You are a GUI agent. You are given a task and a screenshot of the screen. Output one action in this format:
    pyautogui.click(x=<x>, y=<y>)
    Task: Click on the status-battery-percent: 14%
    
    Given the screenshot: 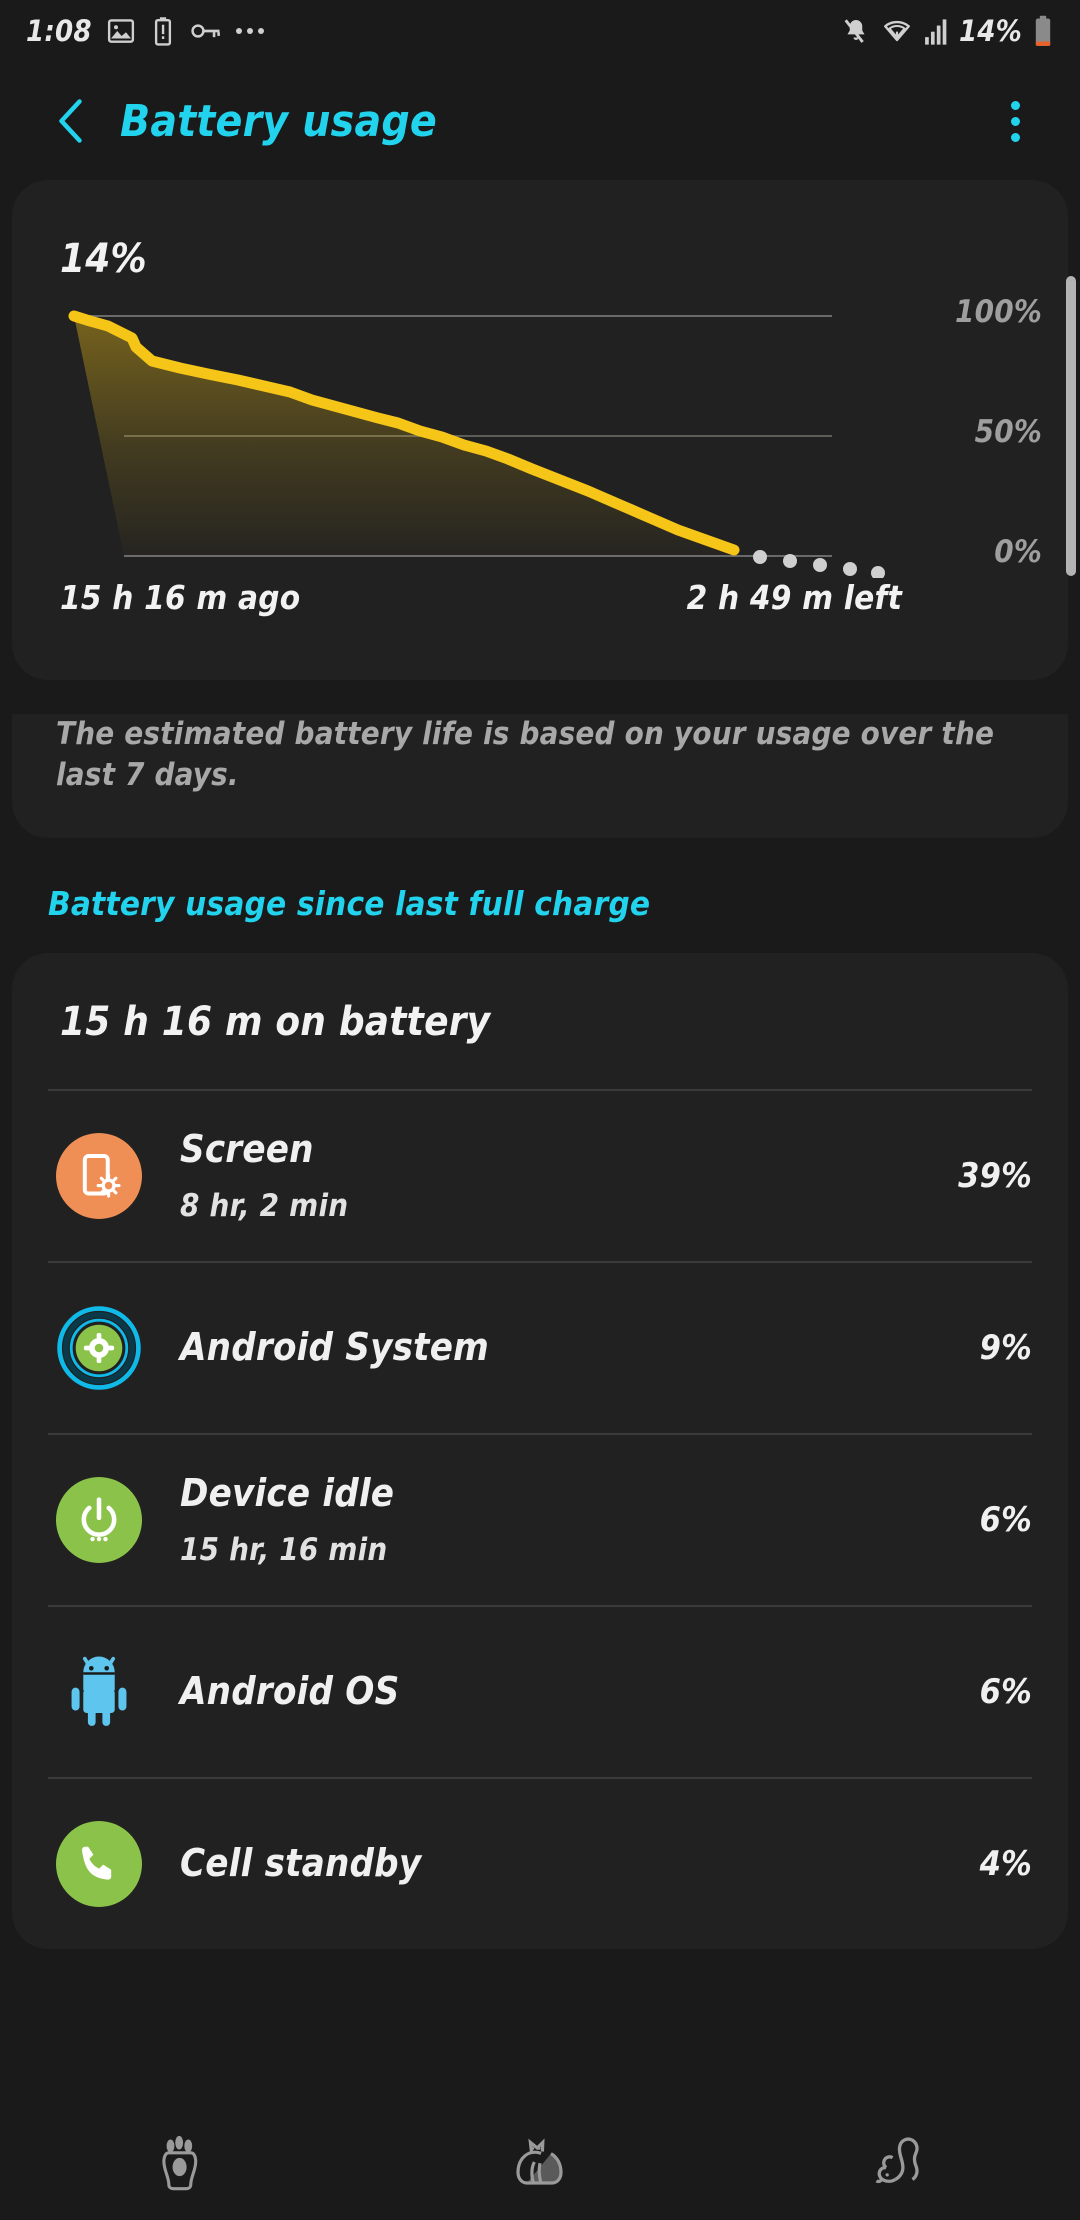 What is the action you would take?
    pyautogui.click(x=990, y=31)
    